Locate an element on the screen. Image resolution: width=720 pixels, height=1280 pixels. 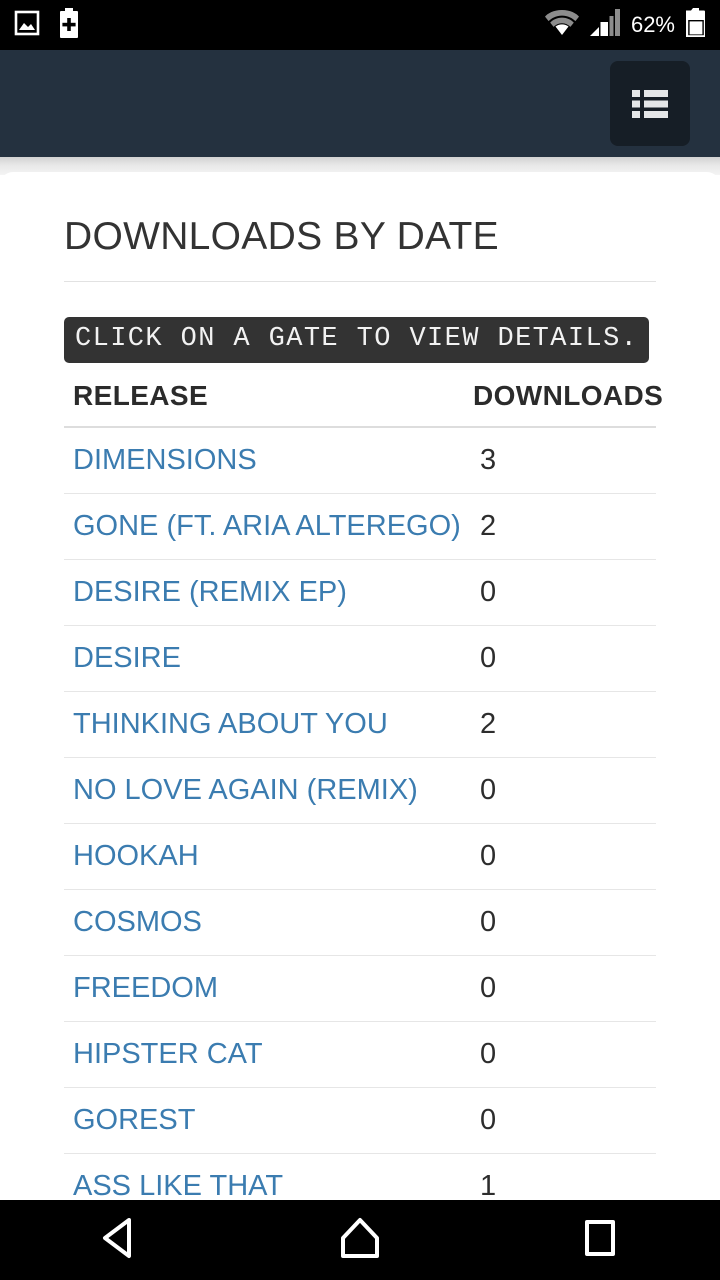
table-row: COSMOS 0 is located at coordinates (360, 922).